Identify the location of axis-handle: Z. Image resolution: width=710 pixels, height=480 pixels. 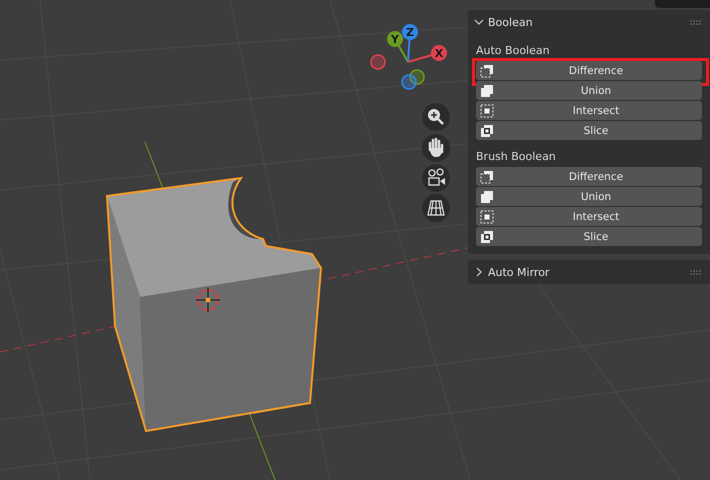
(410, 32).